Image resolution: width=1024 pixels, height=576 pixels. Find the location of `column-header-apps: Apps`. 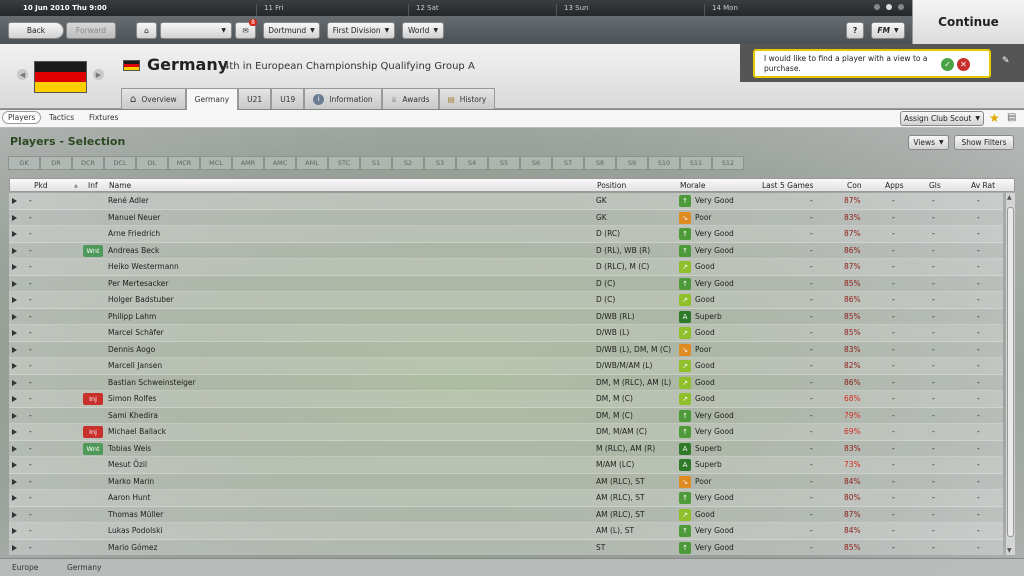

column-header-apps: Apps is located at coordinates (894, 185).